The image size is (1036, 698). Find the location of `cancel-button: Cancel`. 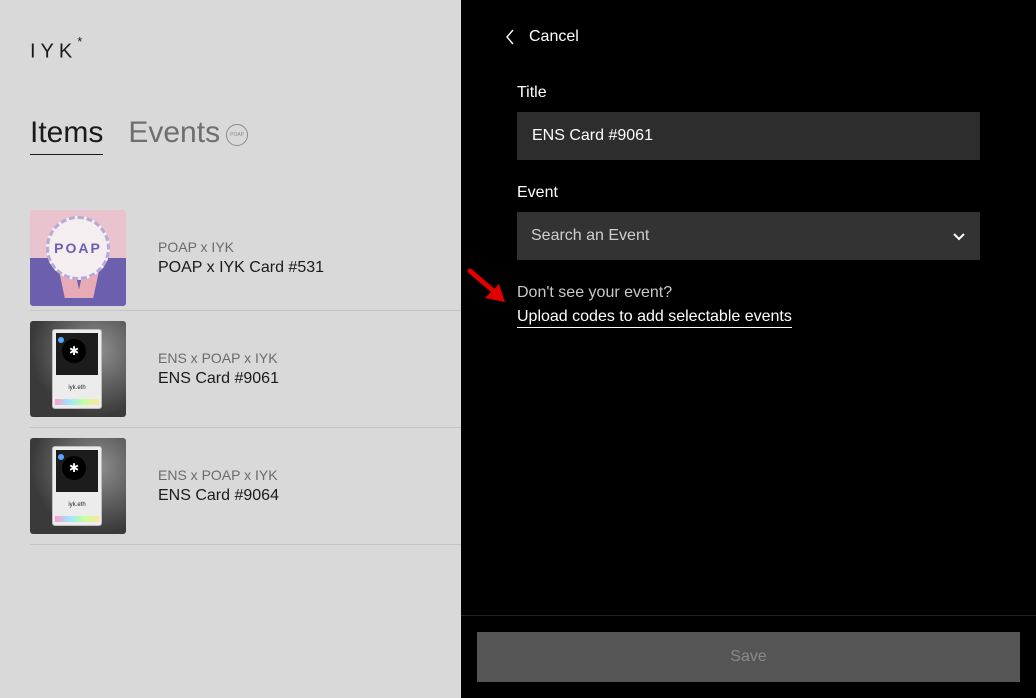

cancel-button: Cancel is located at coordinates (542, 37).